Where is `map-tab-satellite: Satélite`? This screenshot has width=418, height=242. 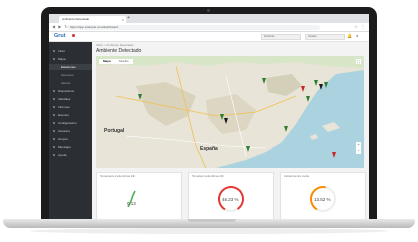 map-tab-satellite: Satélite is located at coordinates (124, 61).